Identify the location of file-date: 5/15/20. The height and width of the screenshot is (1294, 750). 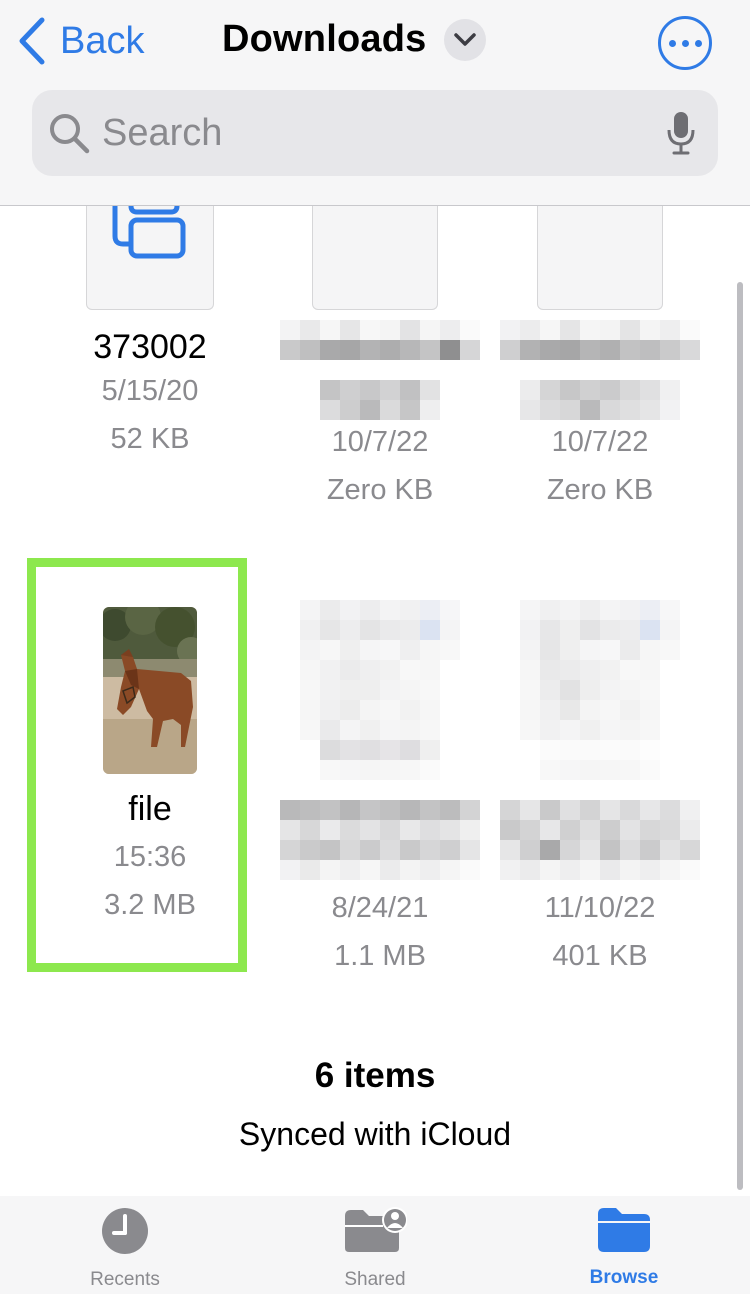
(150, 391).